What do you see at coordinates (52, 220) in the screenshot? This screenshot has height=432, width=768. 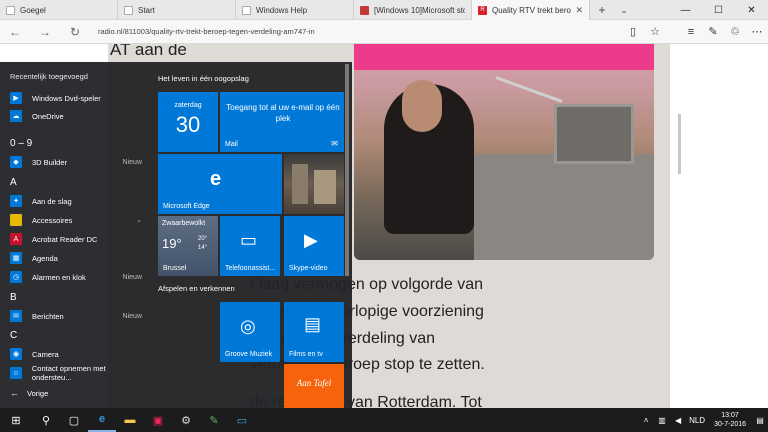 I see `app-label: Accessoires` at bounding box center [52, 220].